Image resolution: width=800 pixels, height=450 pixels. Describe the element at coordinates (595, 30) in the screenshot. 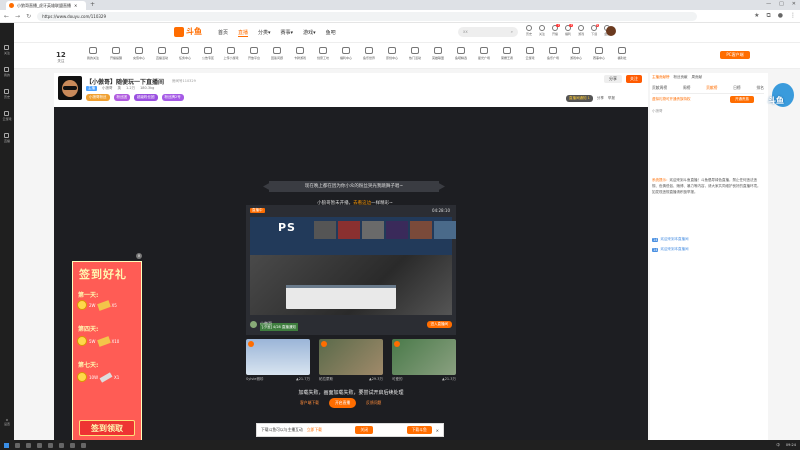

I see `header-download-button: 下载 9` at that location.